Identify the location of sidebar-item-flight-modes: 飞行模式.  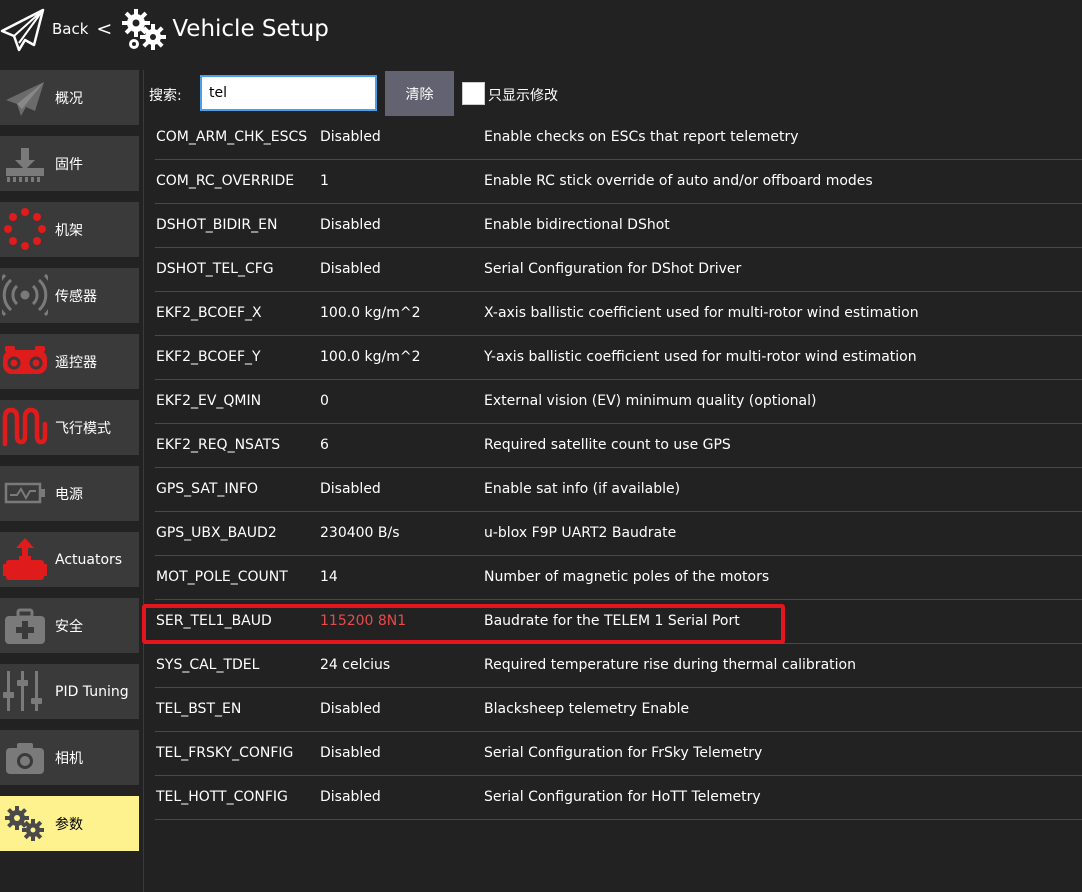
(69, 427).